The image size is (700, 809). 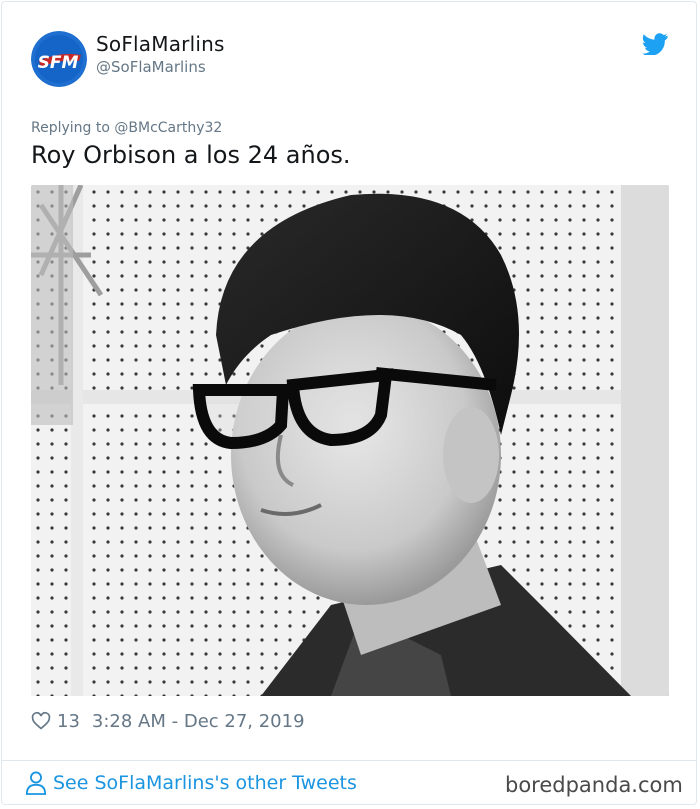 What do you see at coordinates (160, 44) in the screenshot?
I see `display-name: SoFlaMarlins` at bounding box center [160, 44].